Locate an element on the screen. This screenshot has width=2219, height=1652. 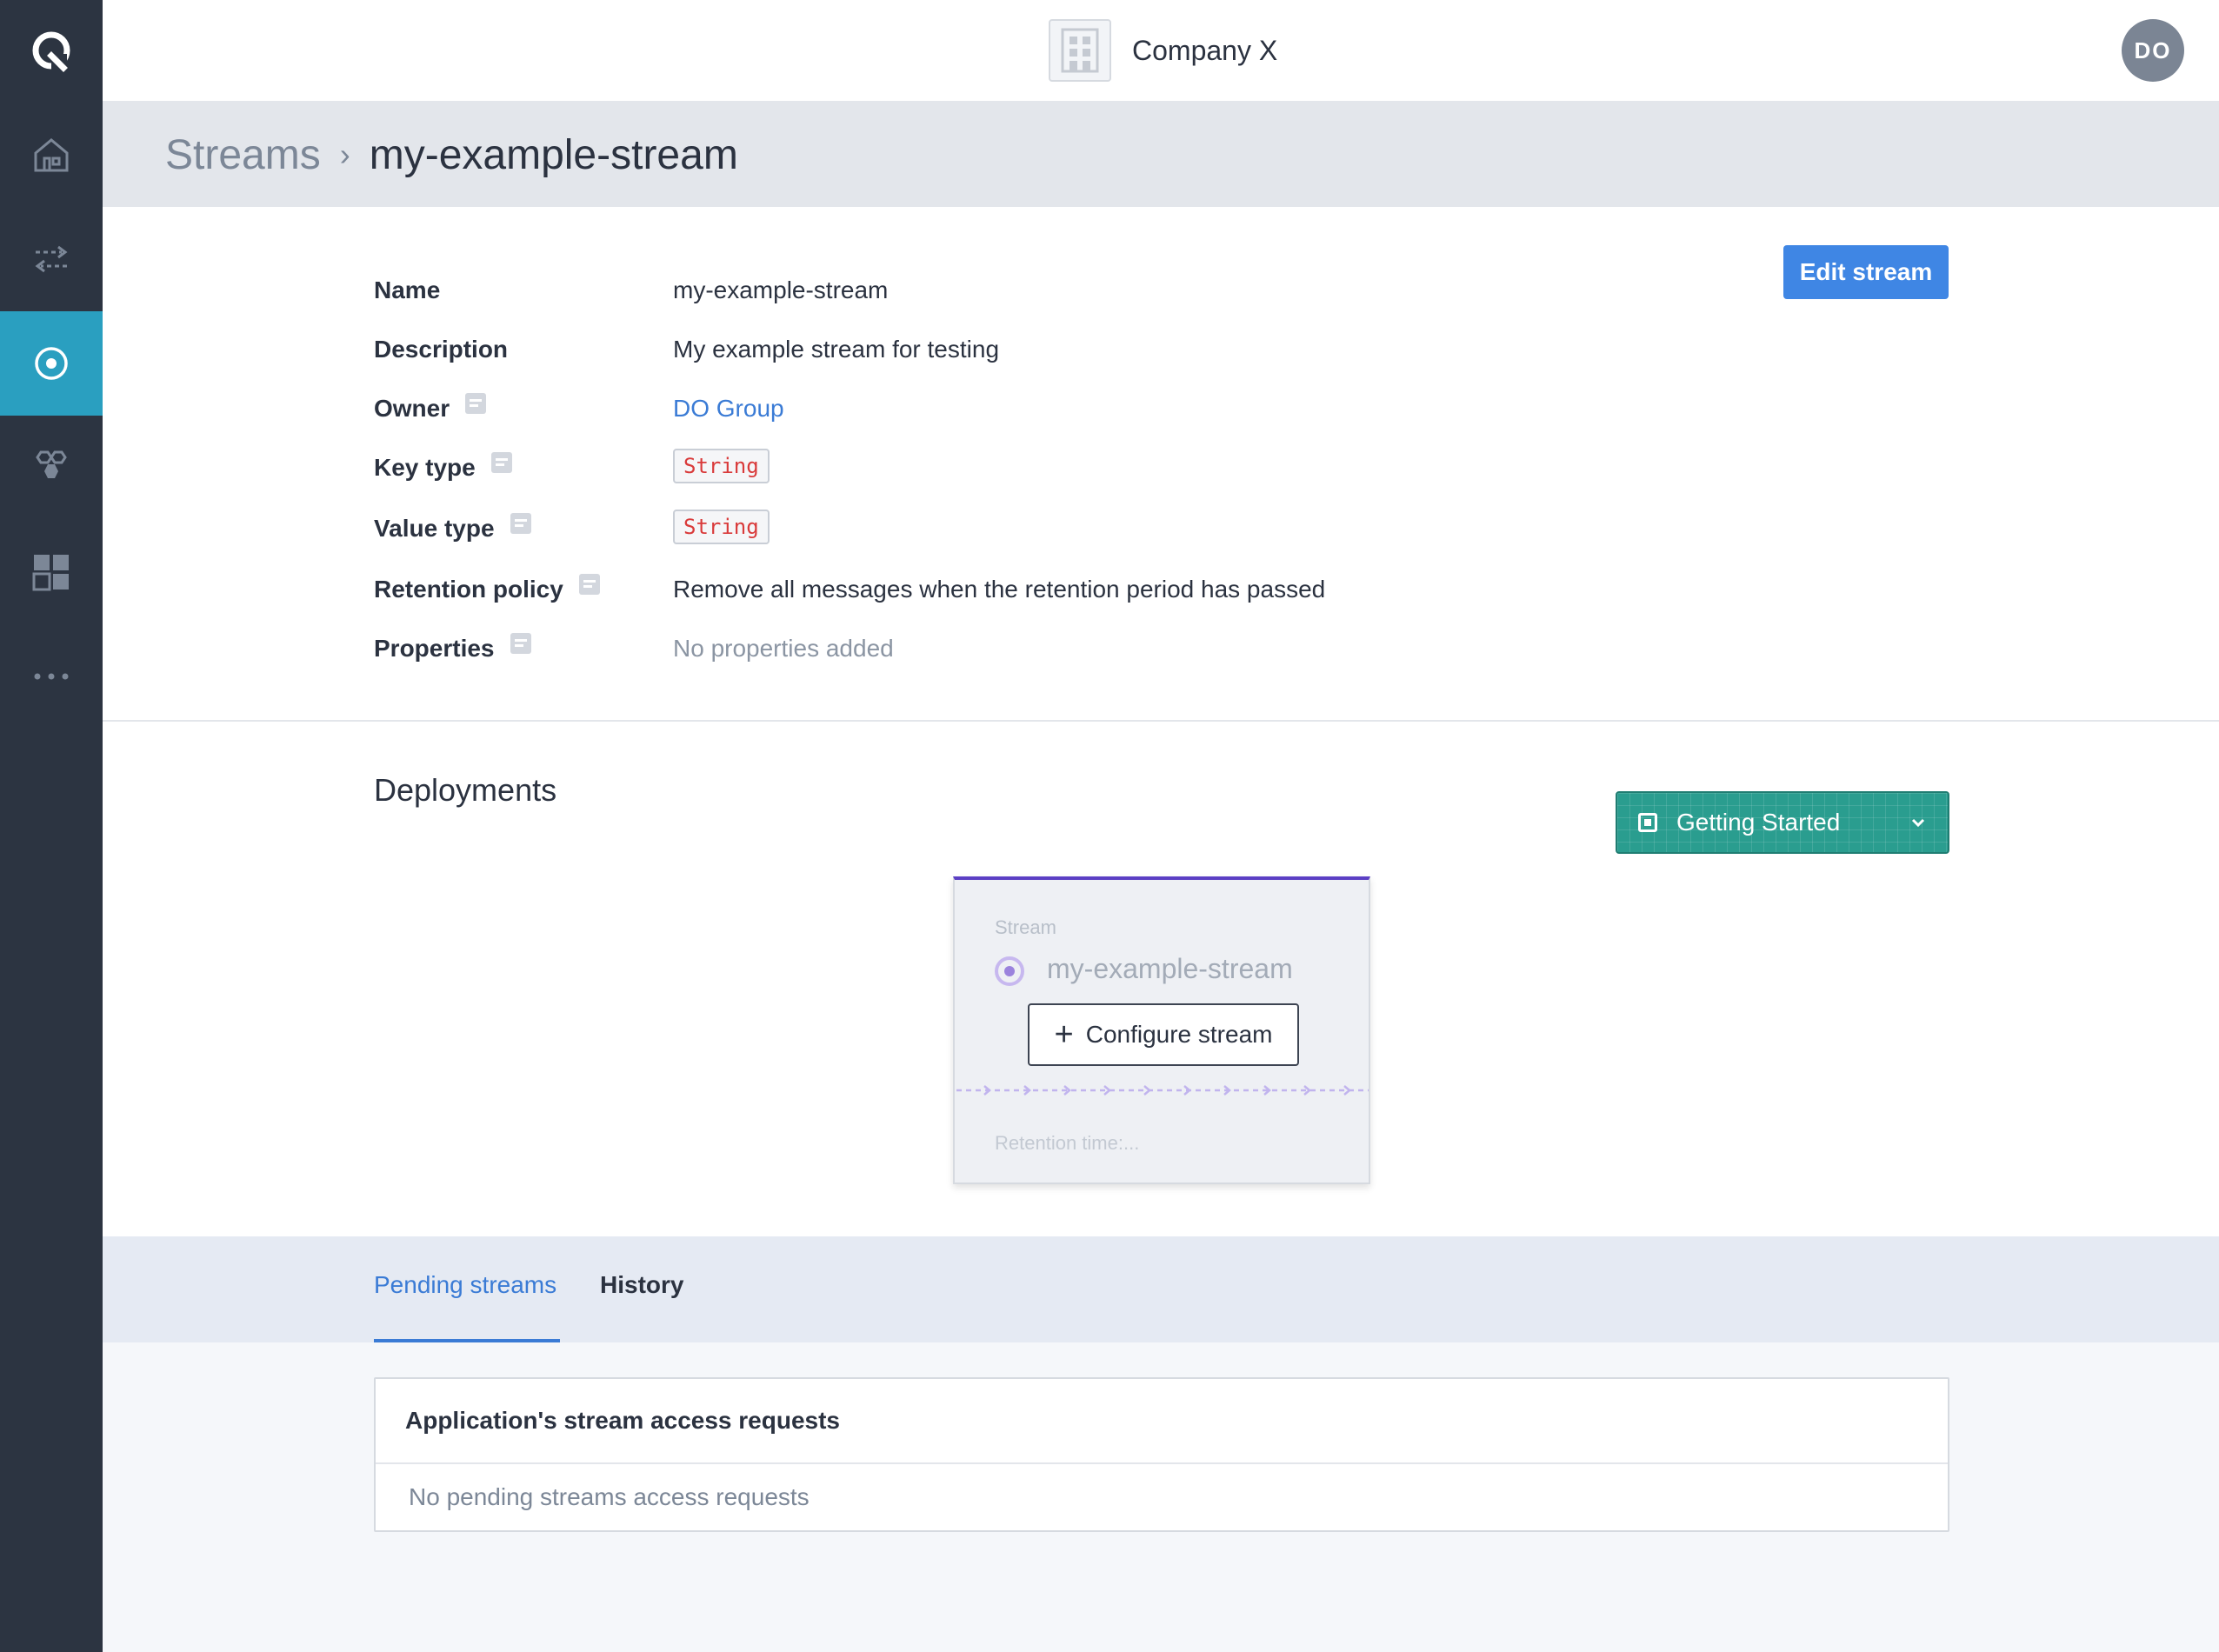
topbar: Company X DO is located at coordinates (1161, 51).